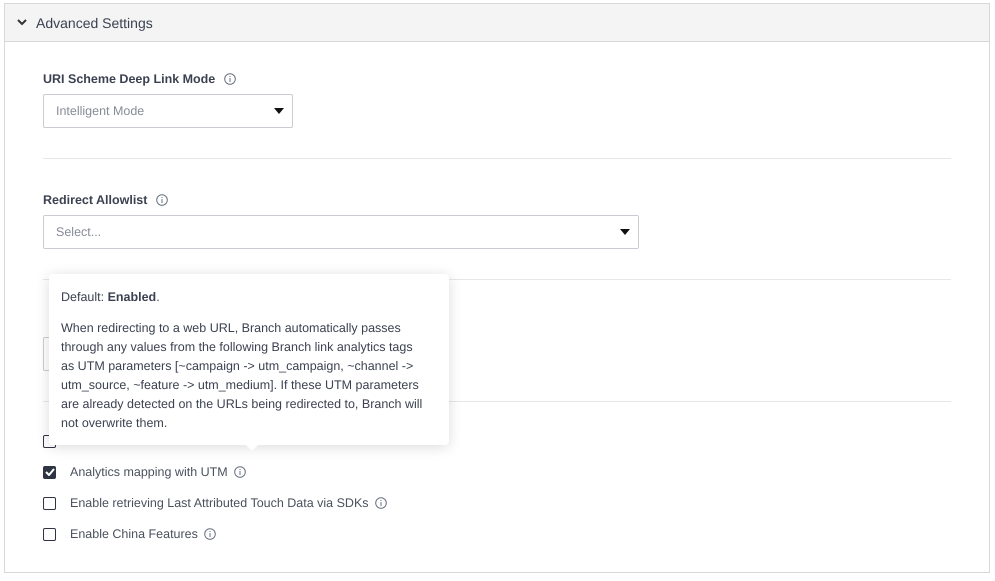  I want to click on checkbox-label: Enable retrieving Last Attributed Touch Data via SDKs, so click(219, 503).